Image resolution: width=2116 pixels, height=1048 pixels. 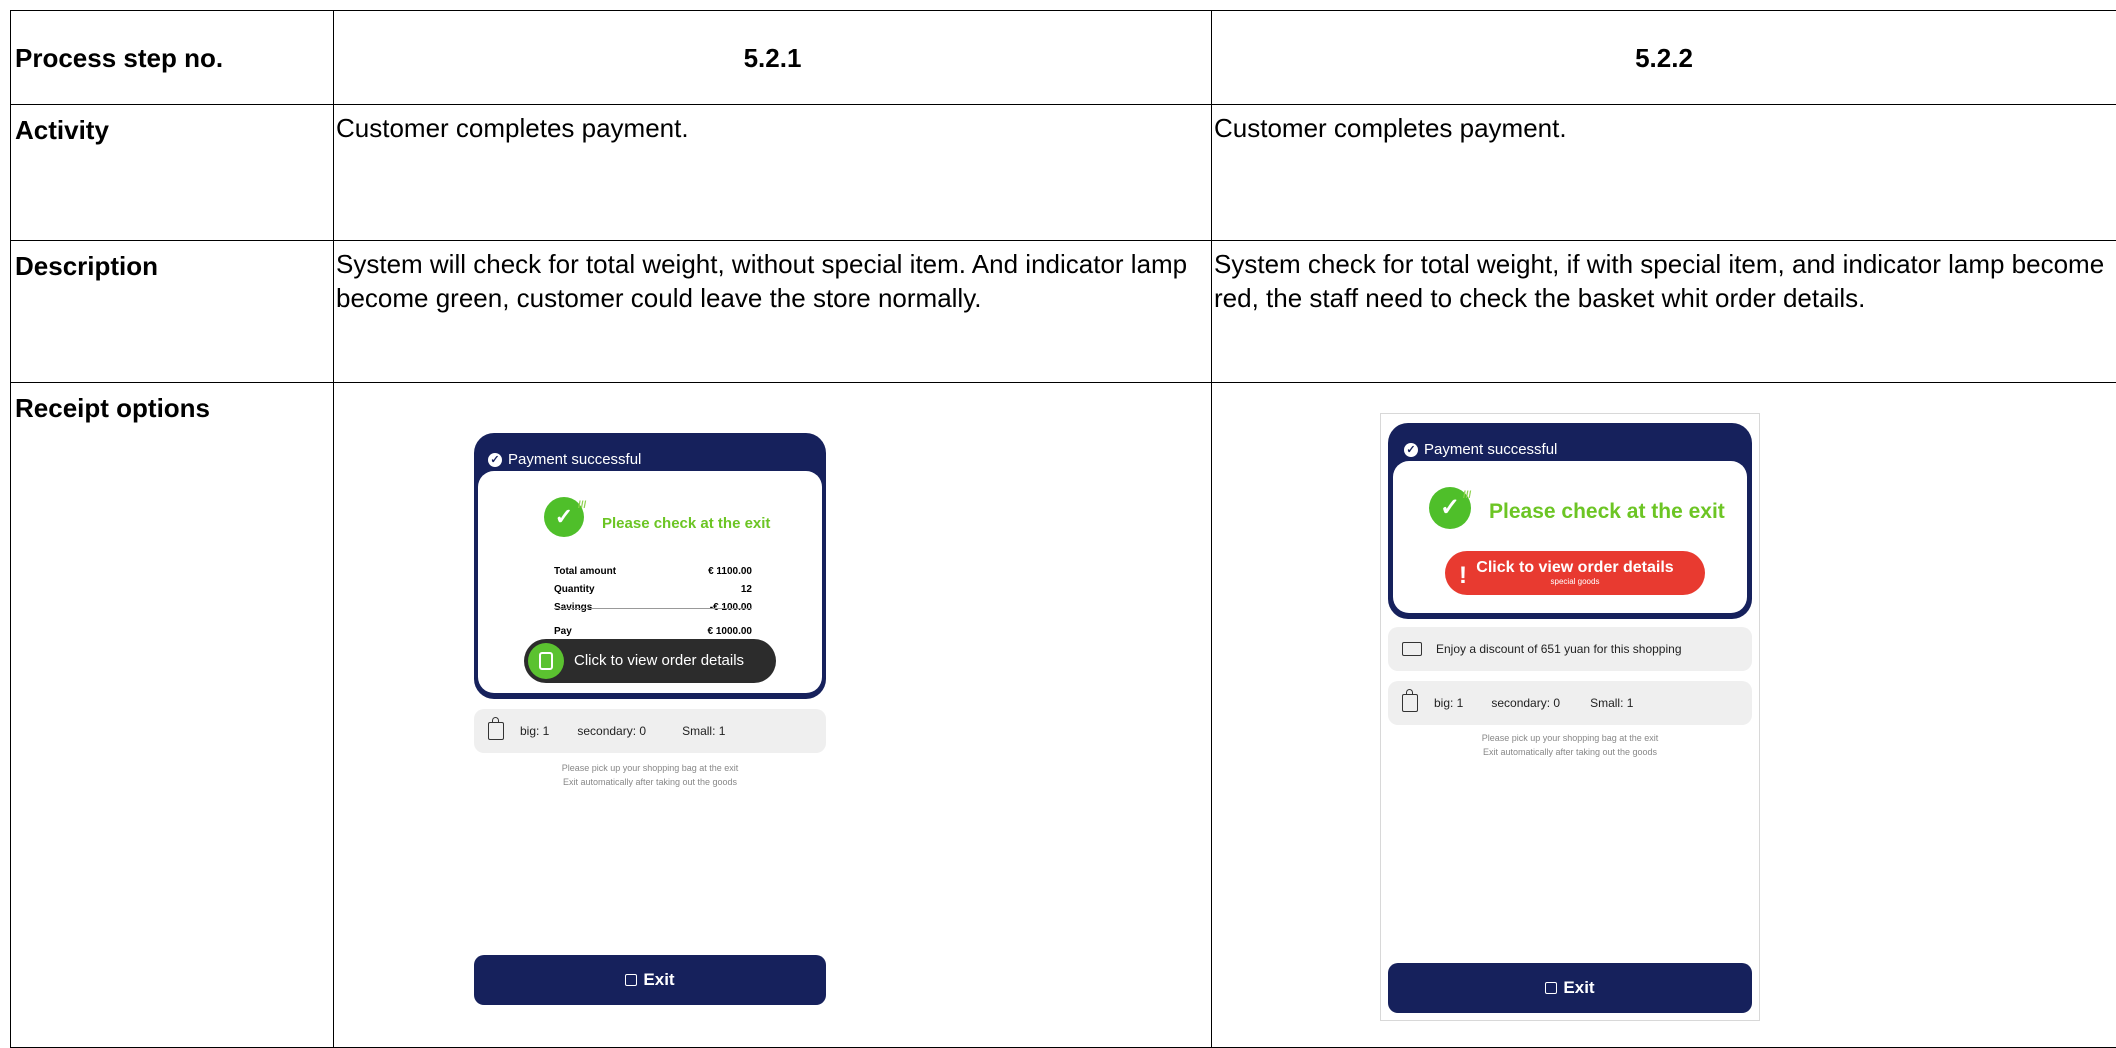 I want to click on clipboard-icon, so click(x=546, y=661).